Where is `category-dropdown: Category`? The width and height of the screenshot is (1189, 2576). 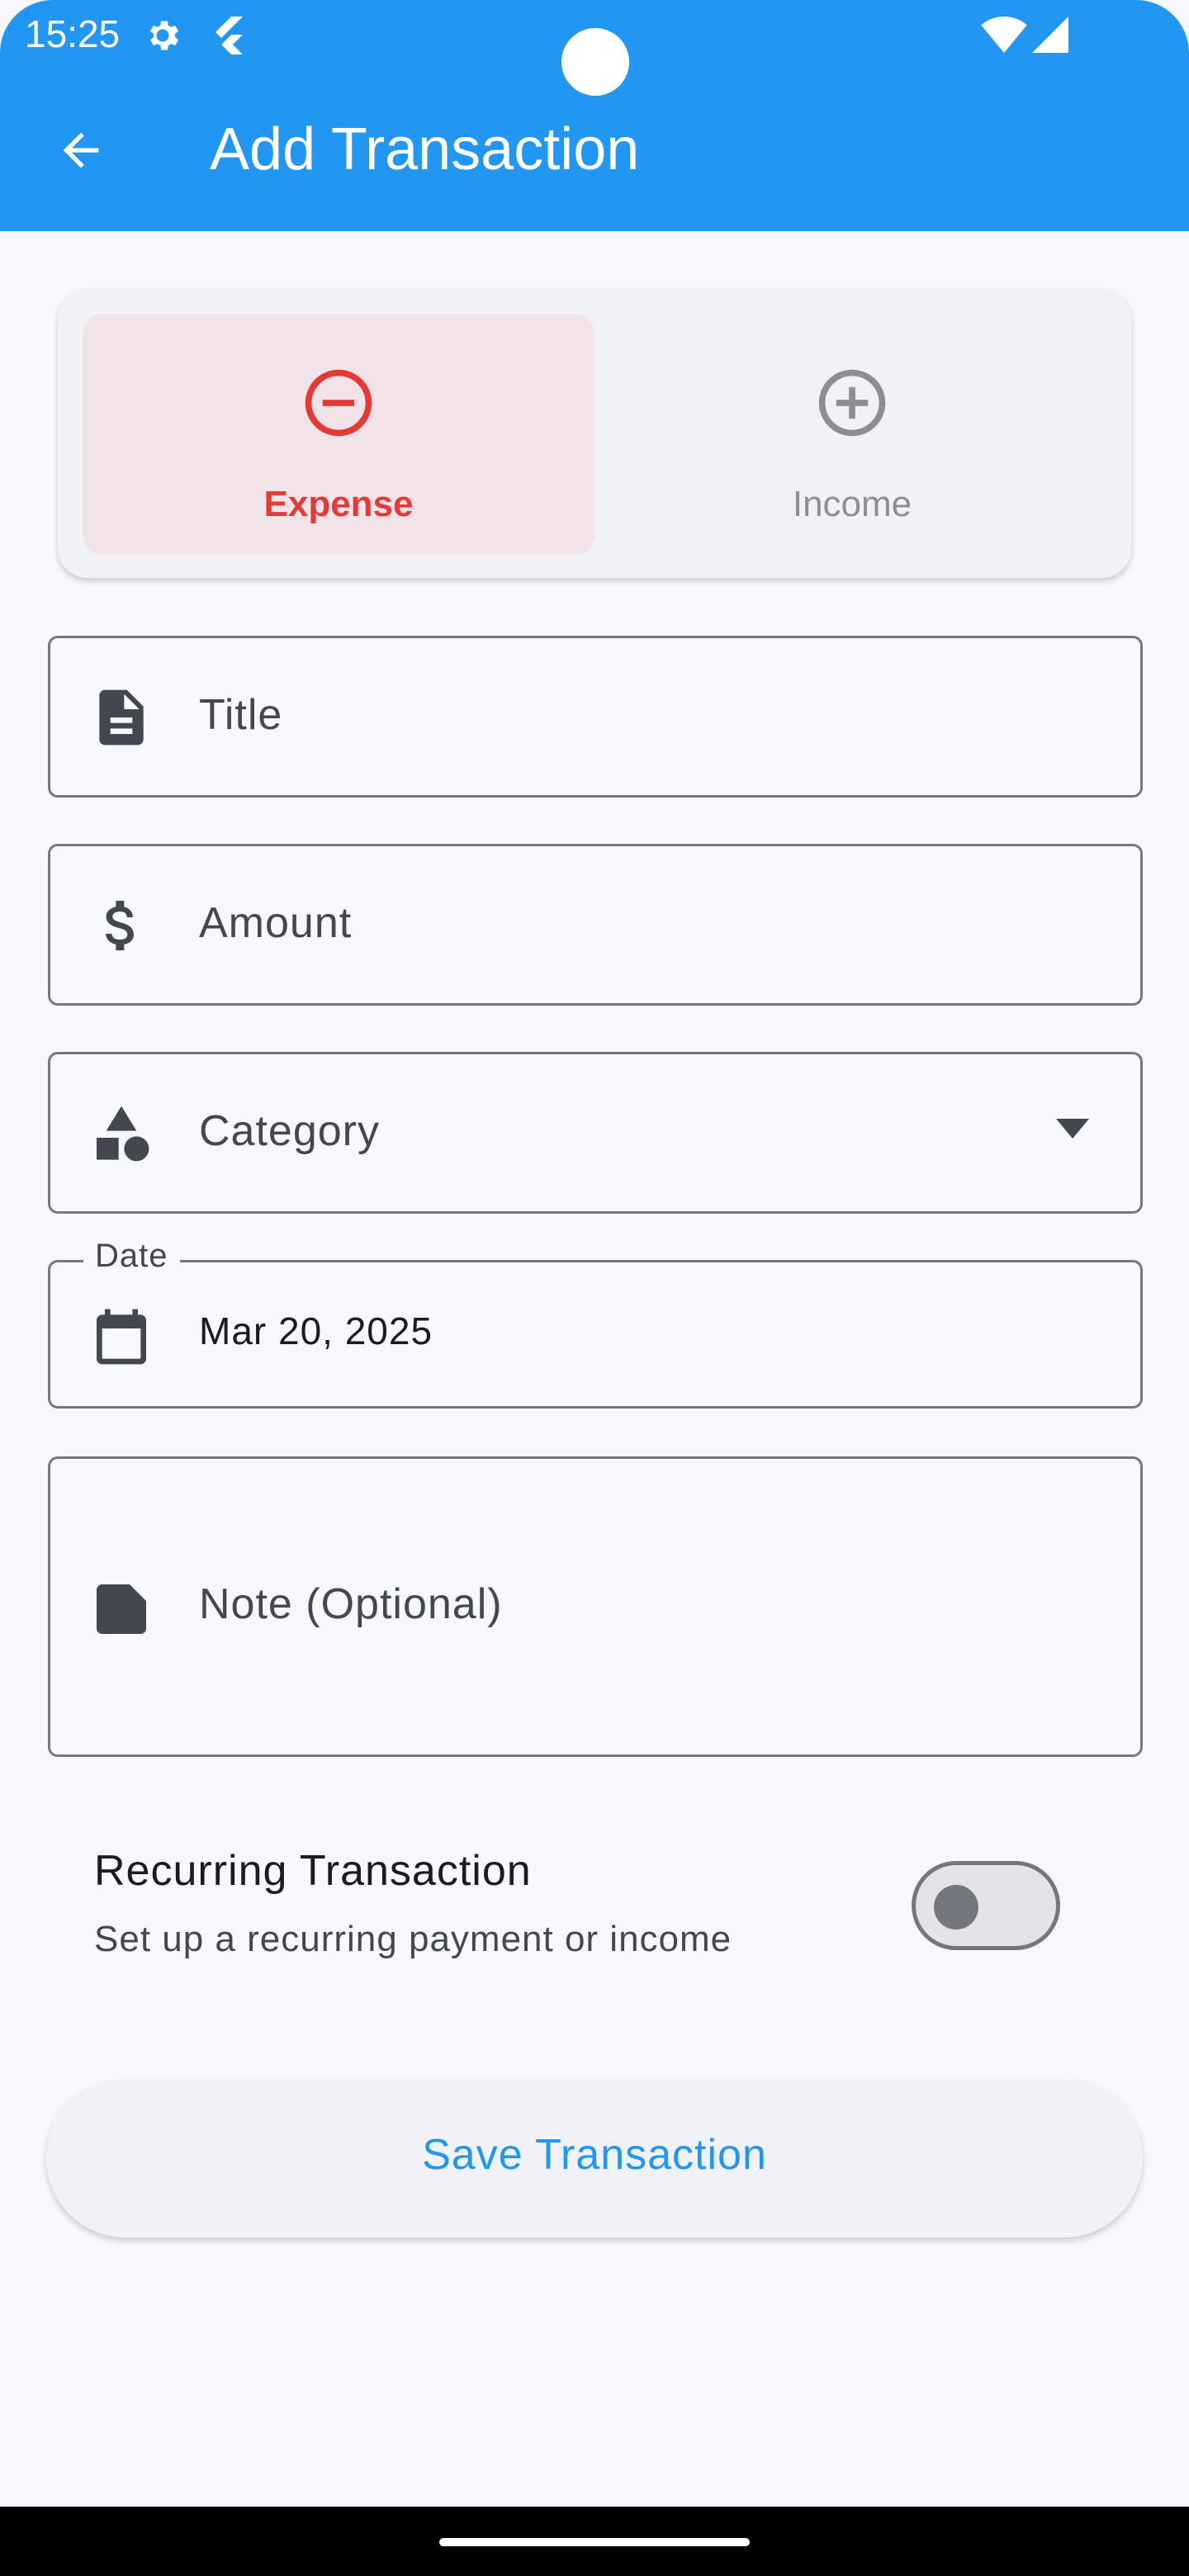
category-dropdown: Category is located at coordinates (595, 1133).